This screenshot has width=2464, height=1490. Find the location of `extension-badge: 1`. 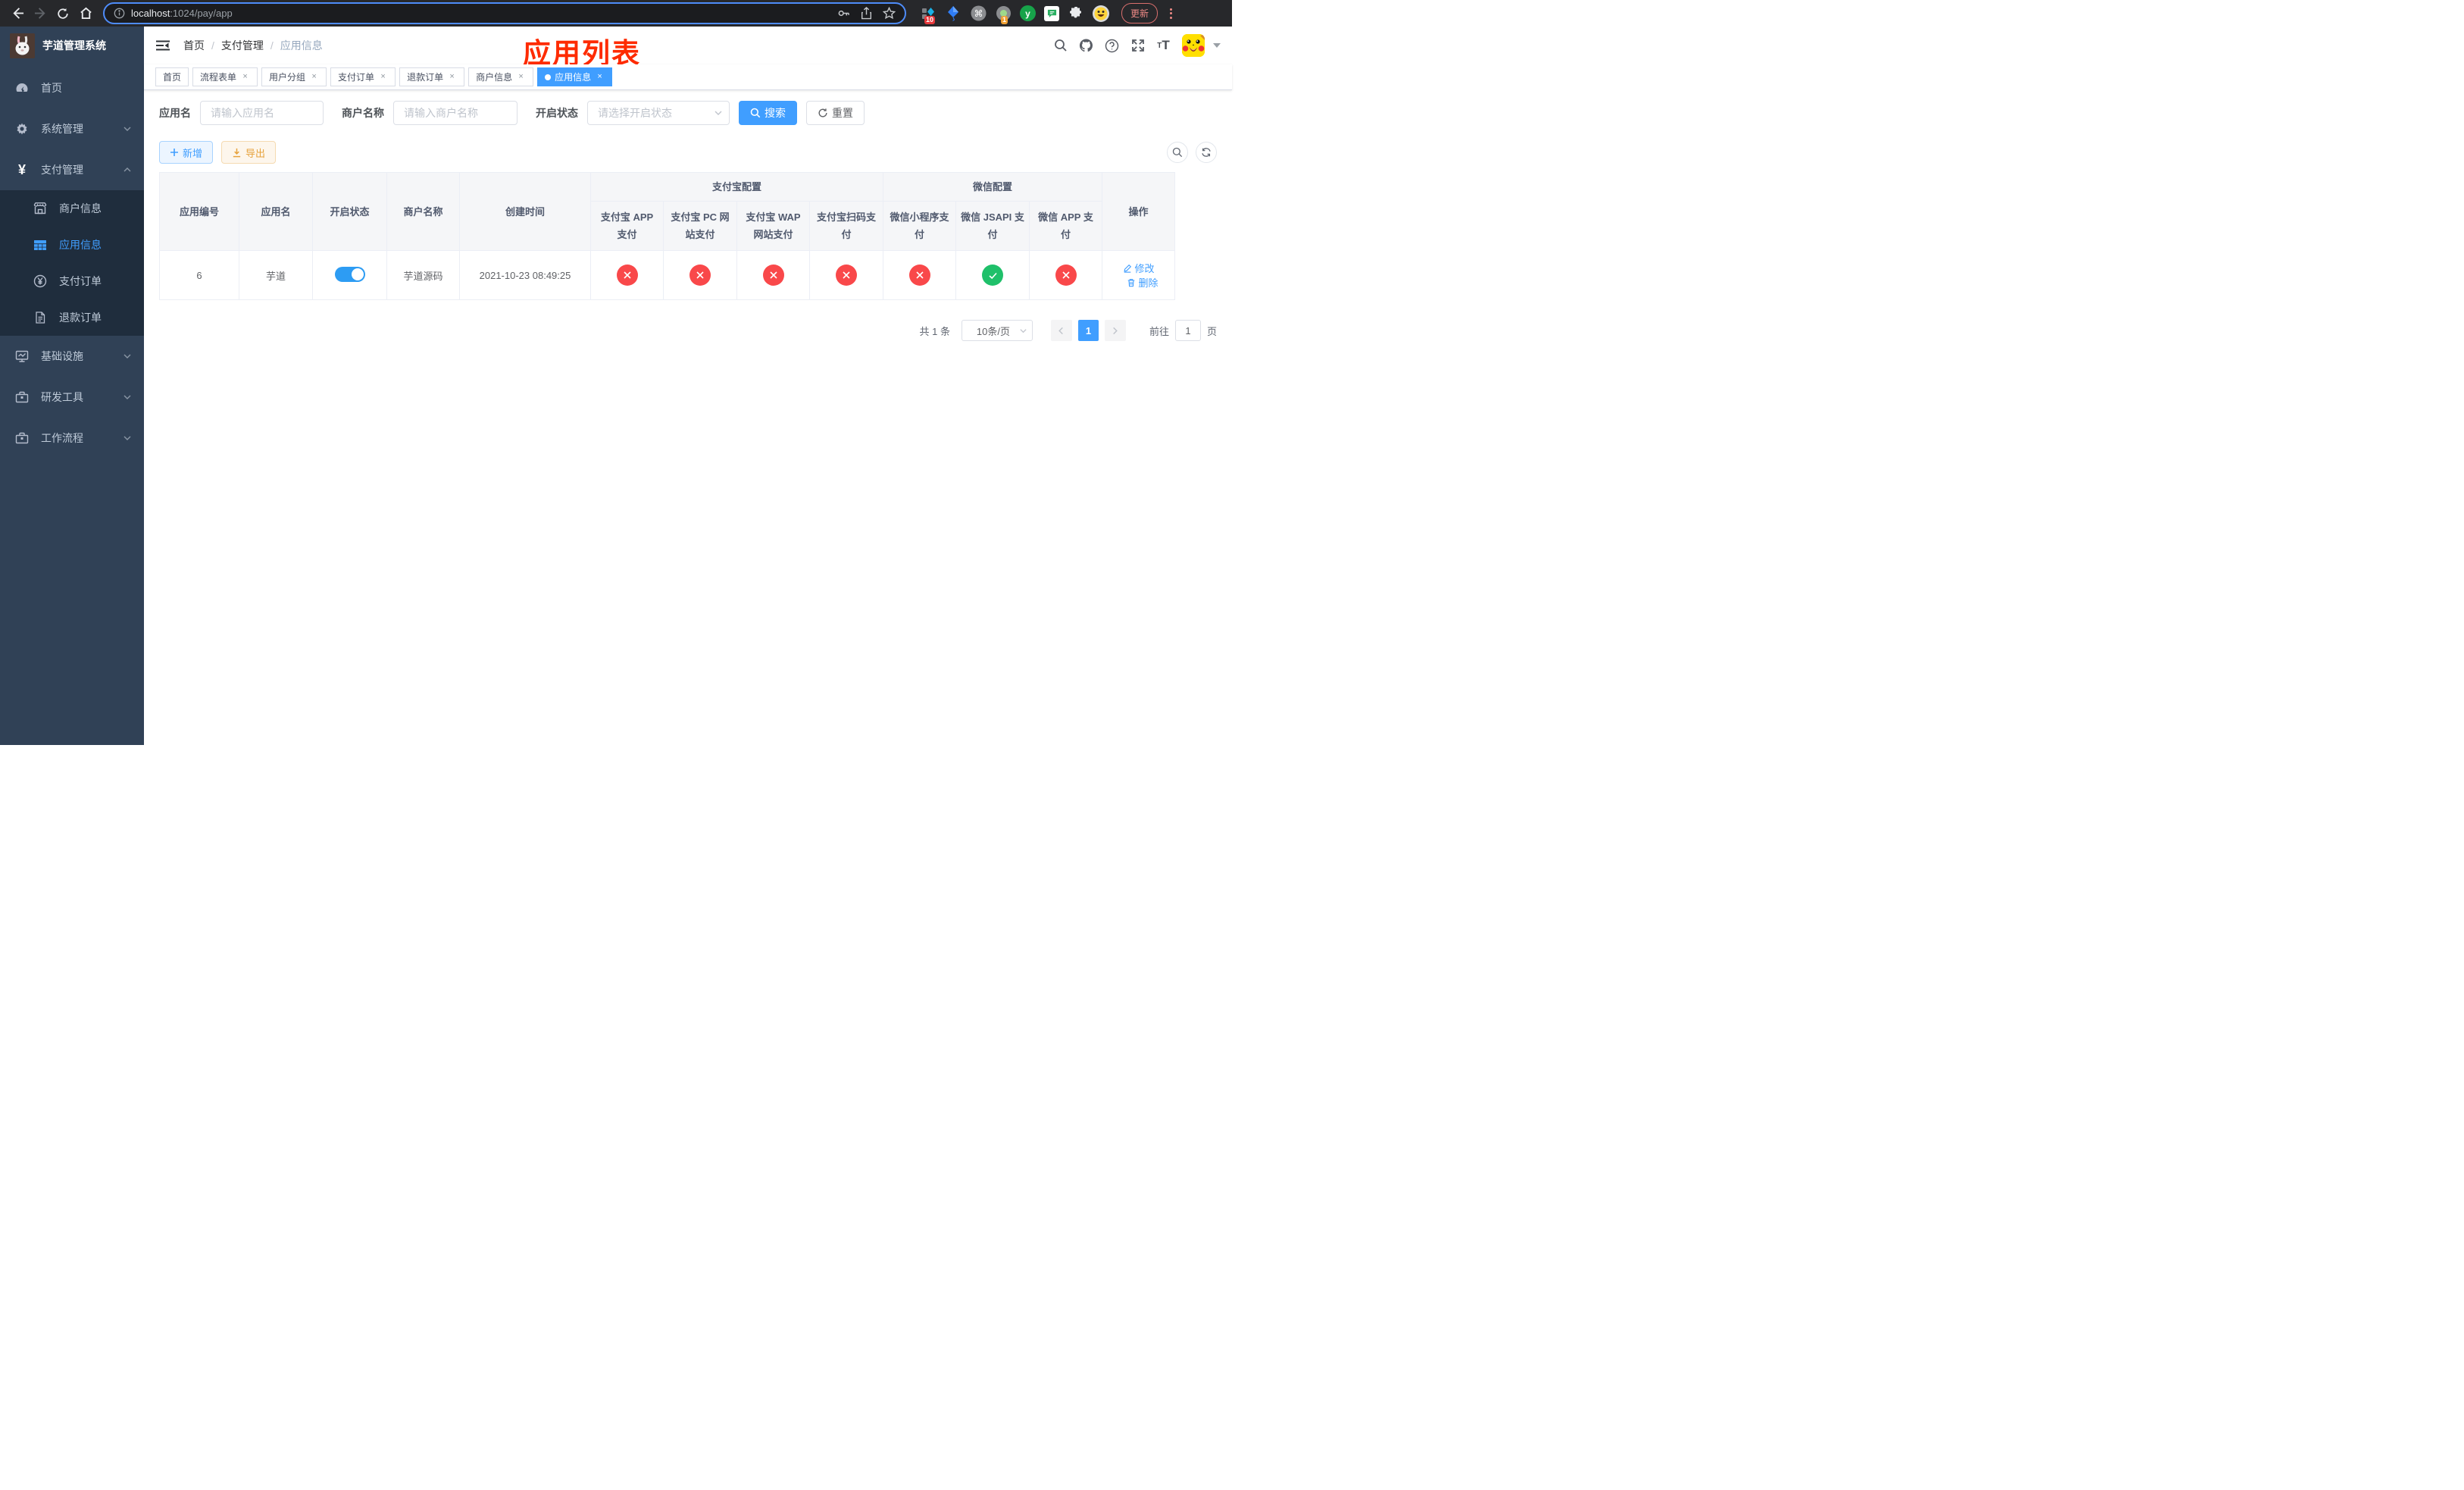

extension-badge: 1 is located at coordinates (1004, 19).